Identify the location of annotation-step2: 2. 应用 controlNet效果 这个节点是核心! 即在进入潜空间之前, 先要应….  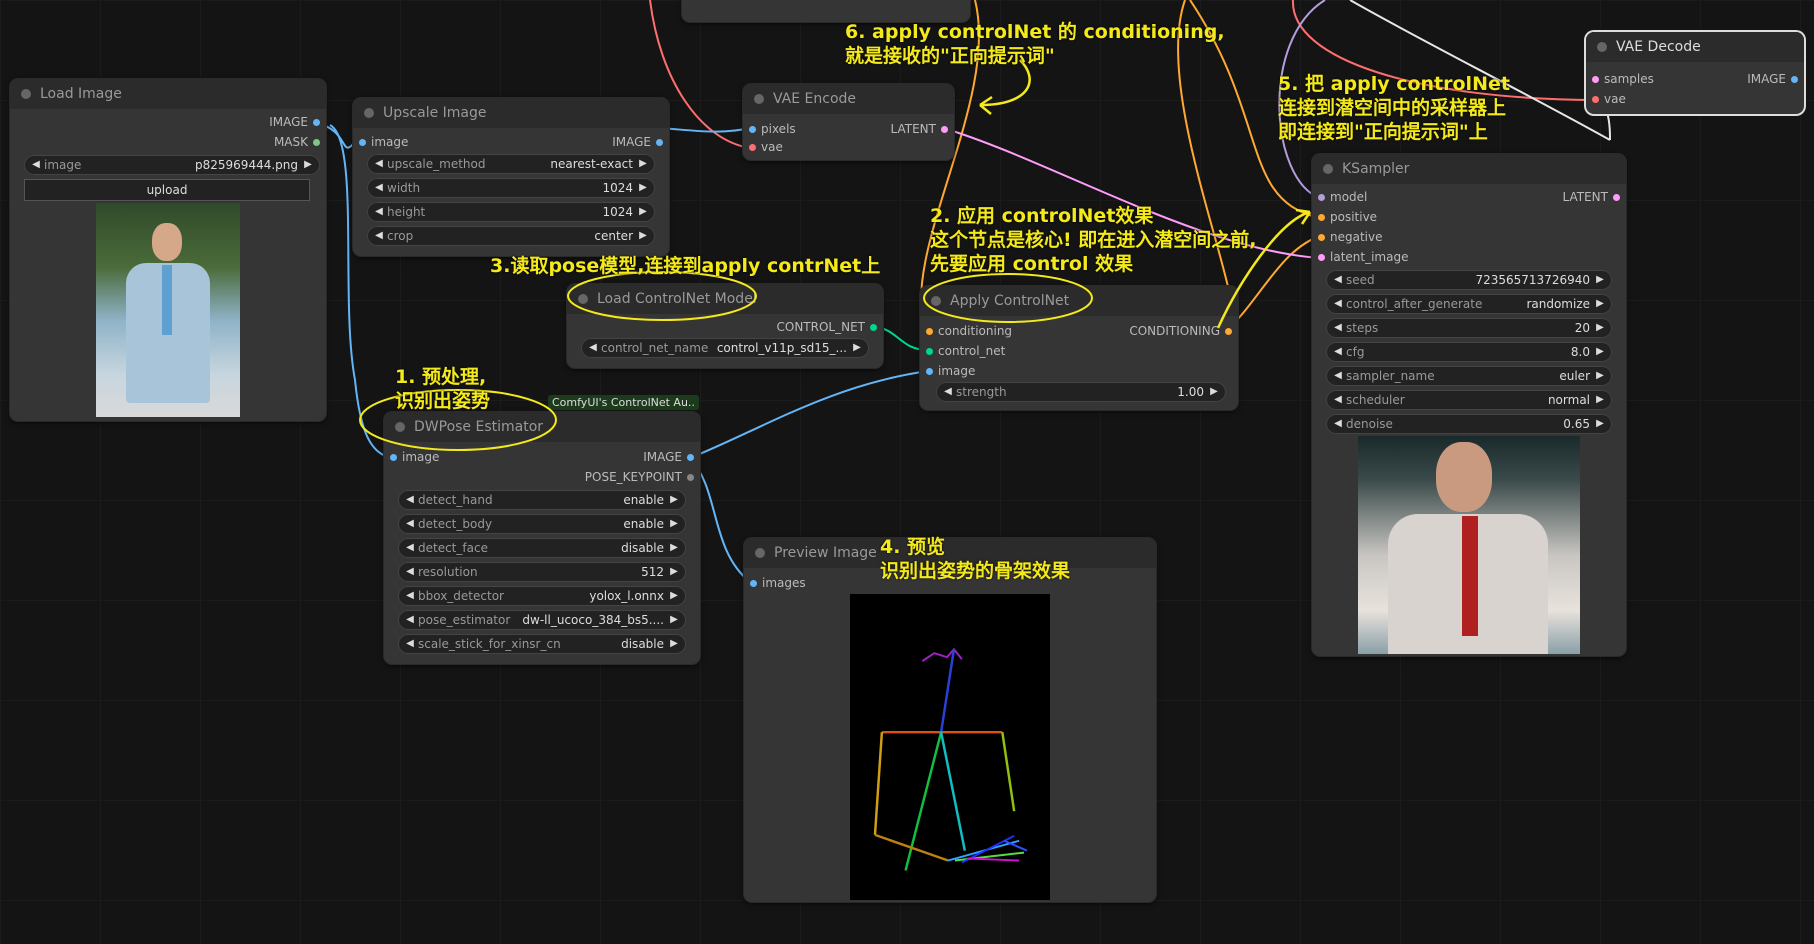
(1093, 240).